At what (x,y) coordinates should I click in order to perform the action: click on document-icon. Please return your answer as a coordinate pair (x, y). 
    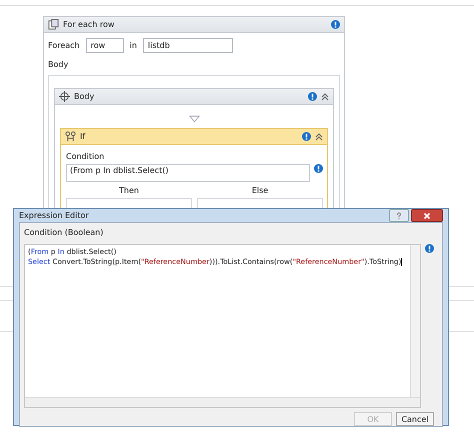
    Looking at the image, I should click on (53, 24).